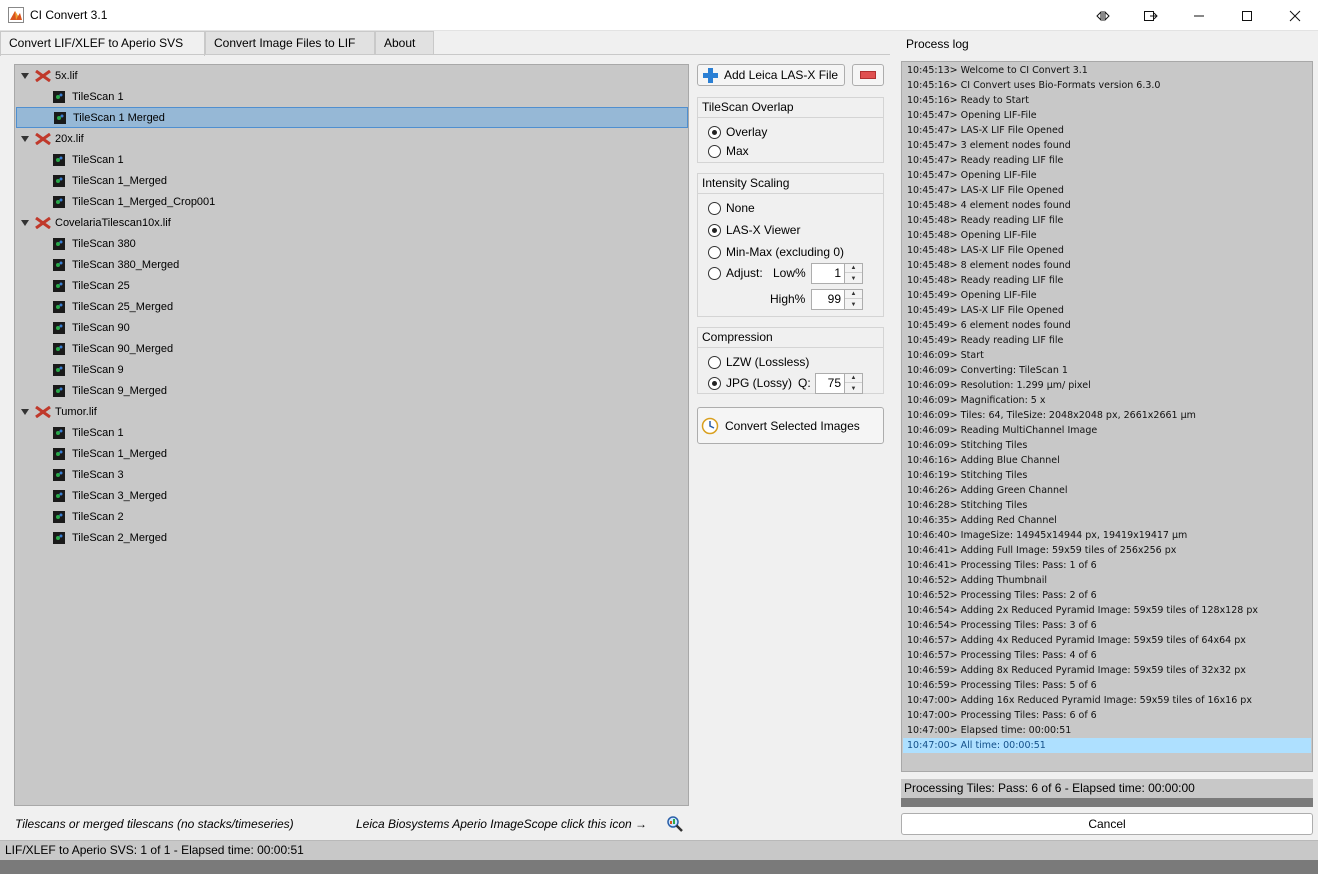  I want to click on maximize-icon, so click(1247, 15).